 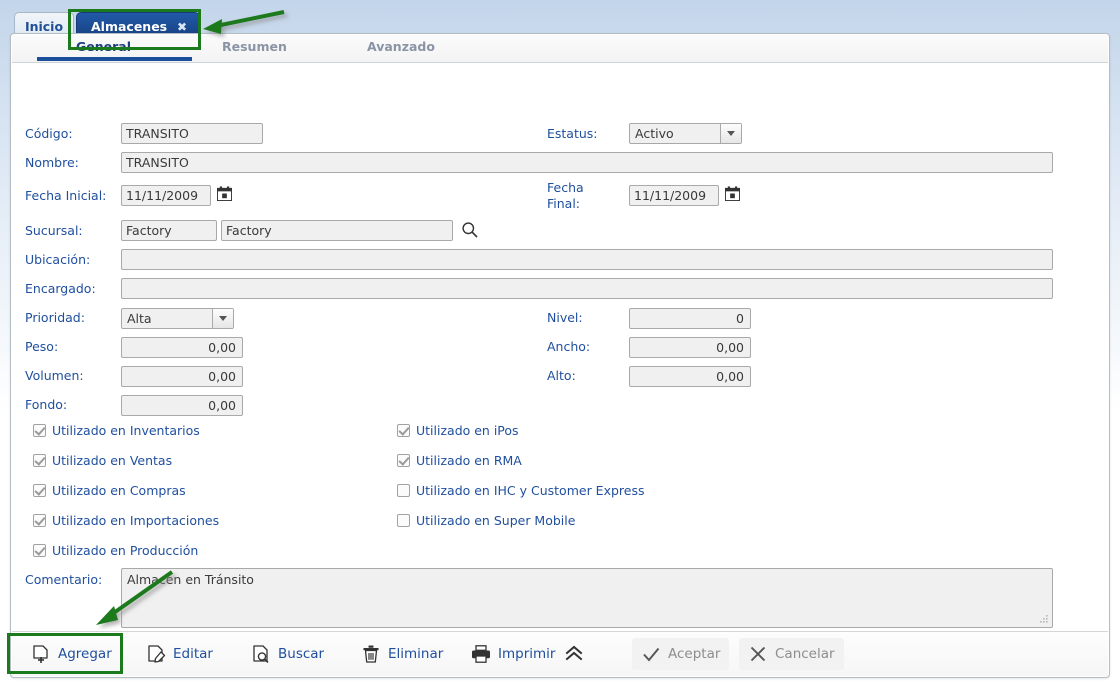 What do you see at coordinates (560, 49) in the screenshot?
I see `form-subtab-bar: General Resumen Avanzado` at bounding box center [560, 49].